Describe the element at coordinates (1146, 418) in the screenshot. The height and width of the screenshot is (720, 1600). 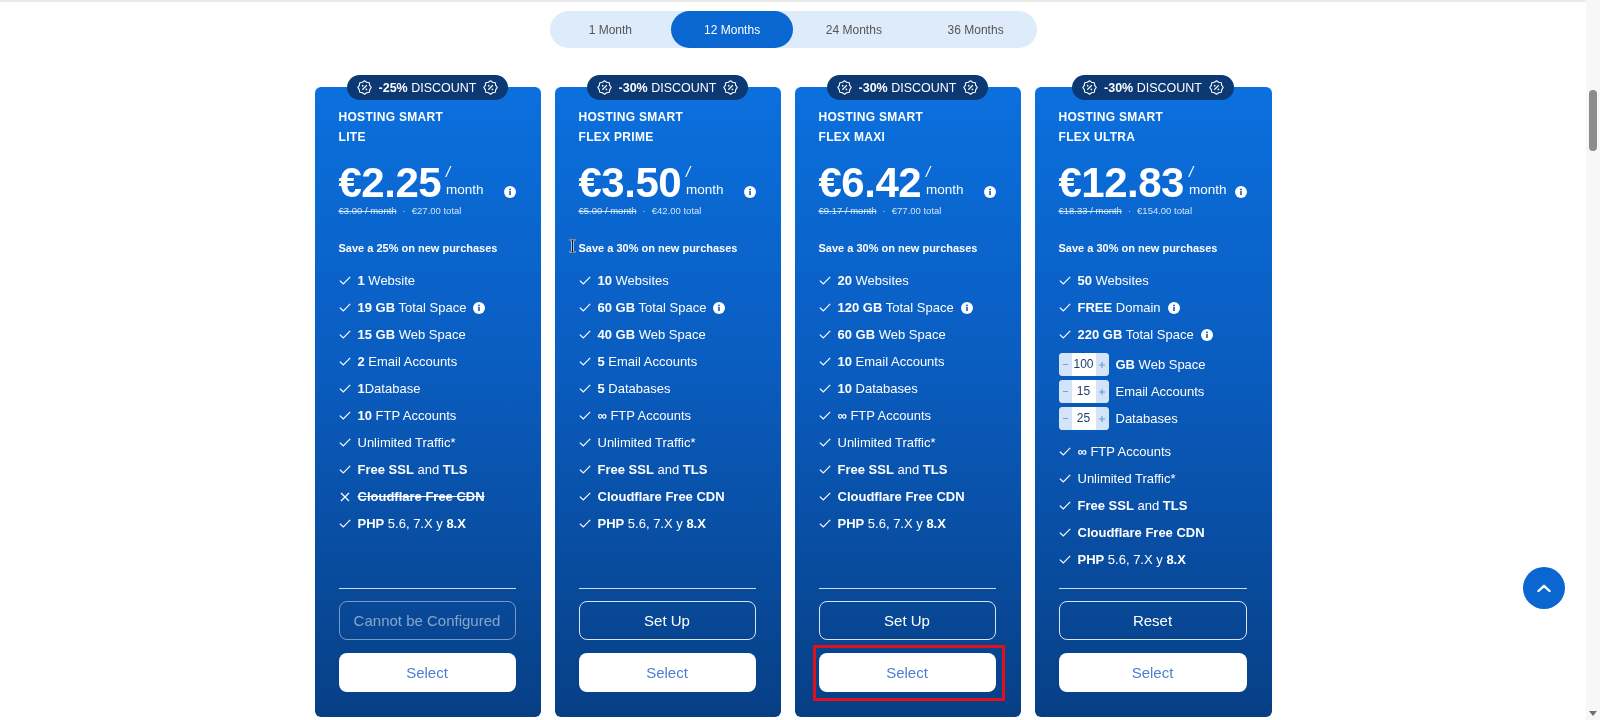
I see `feature-text: Databases` at that location.